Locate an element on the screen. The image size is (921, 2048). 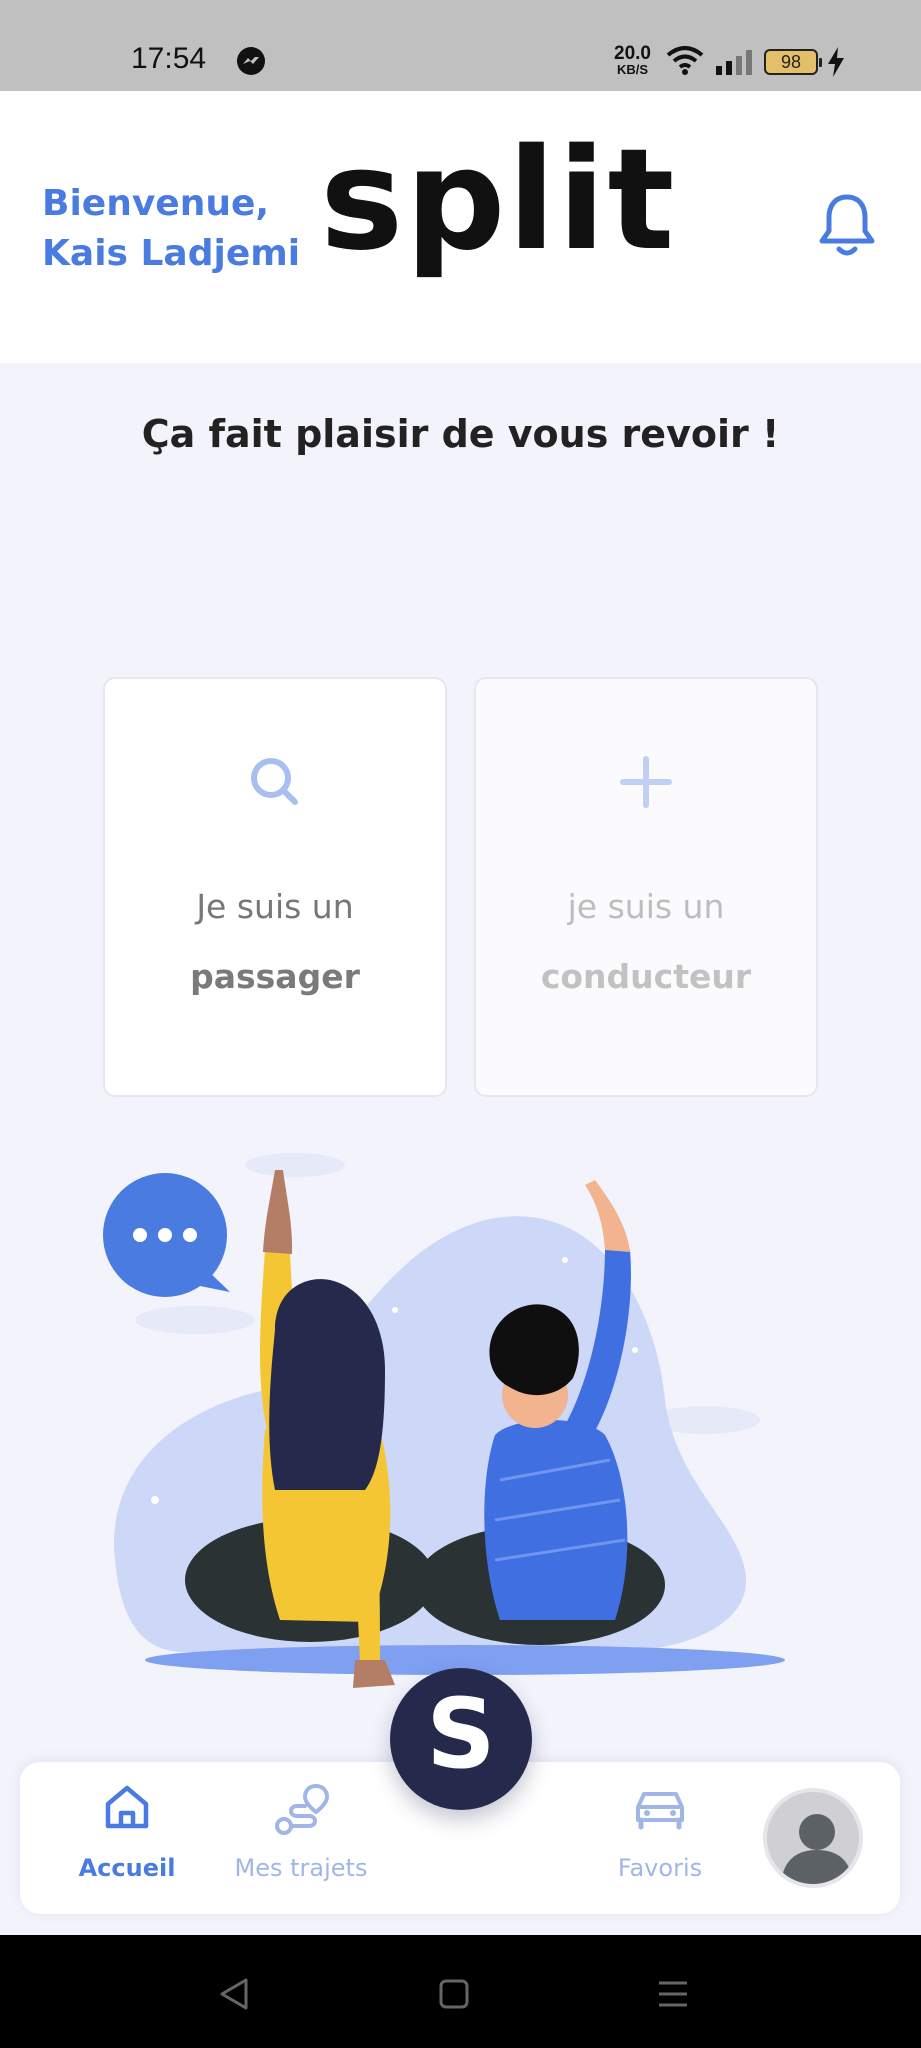
route-icon is located at coordinates (302, 1809).